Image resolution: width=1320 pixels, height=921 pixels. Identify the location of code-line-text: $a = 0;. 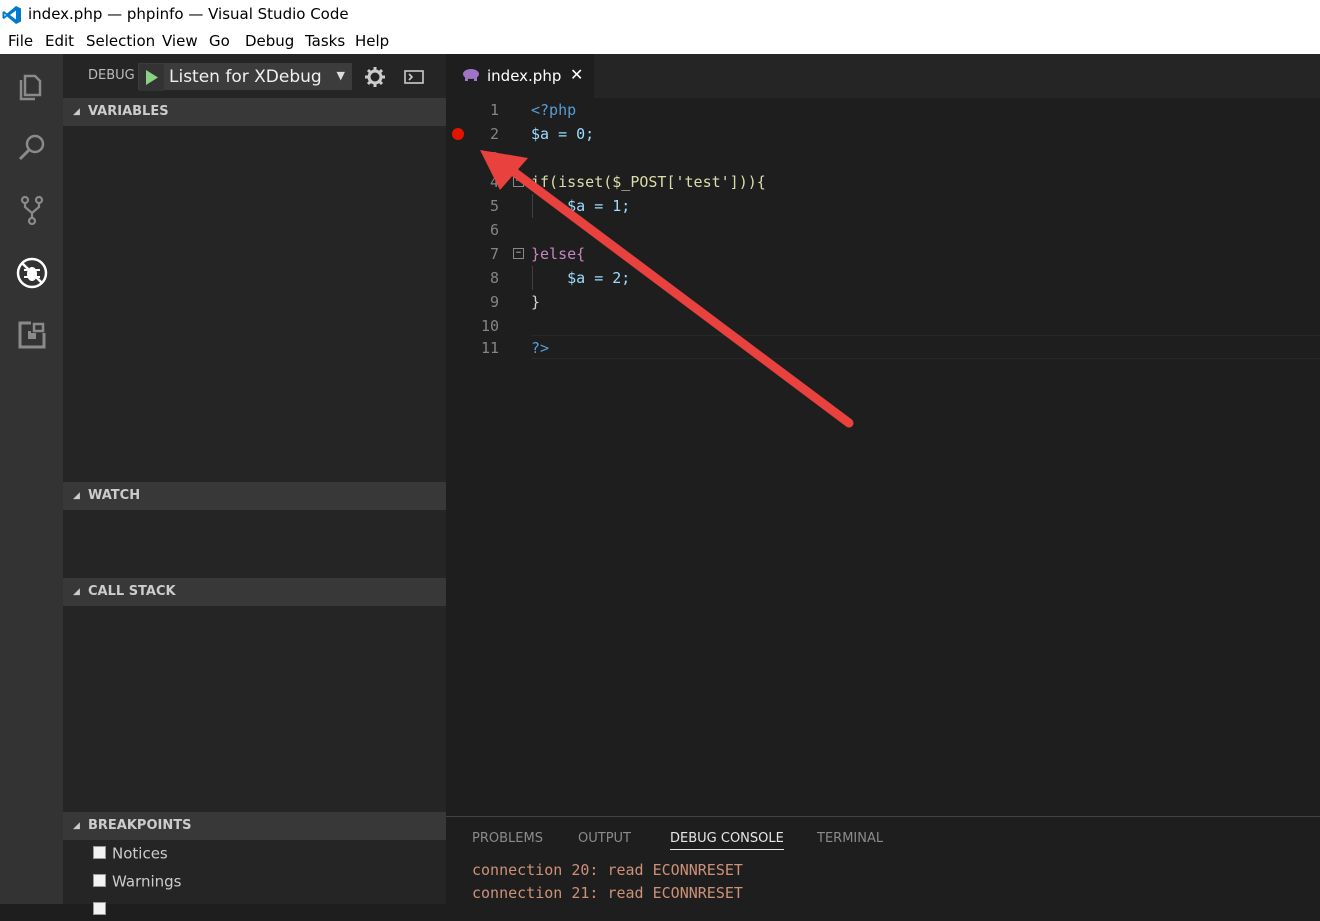
(563, 134).